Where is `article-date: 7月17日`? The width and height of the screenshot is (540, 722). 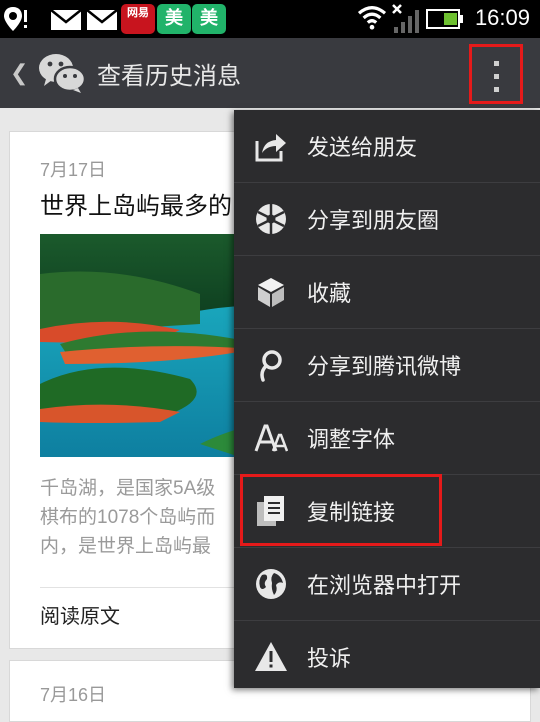
article-date: 7月17日 is located at coordinates (73, 170).